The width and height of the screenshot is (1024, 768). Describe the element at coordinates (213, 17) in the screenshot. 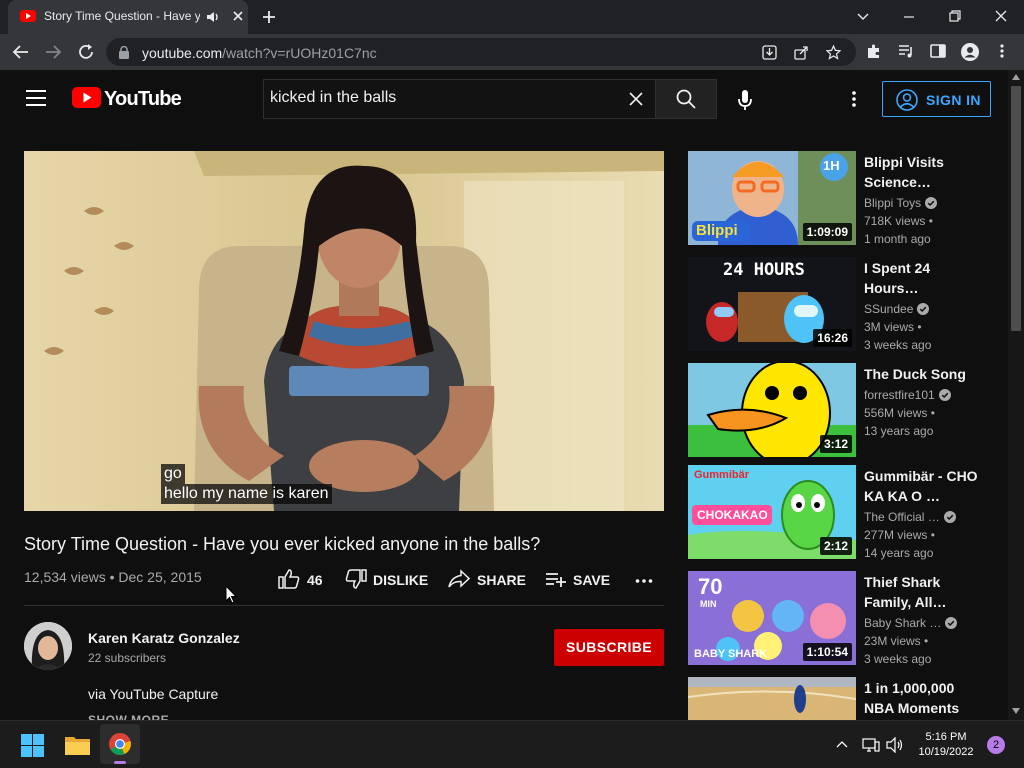

I see `audio-playing-icon` at that location.